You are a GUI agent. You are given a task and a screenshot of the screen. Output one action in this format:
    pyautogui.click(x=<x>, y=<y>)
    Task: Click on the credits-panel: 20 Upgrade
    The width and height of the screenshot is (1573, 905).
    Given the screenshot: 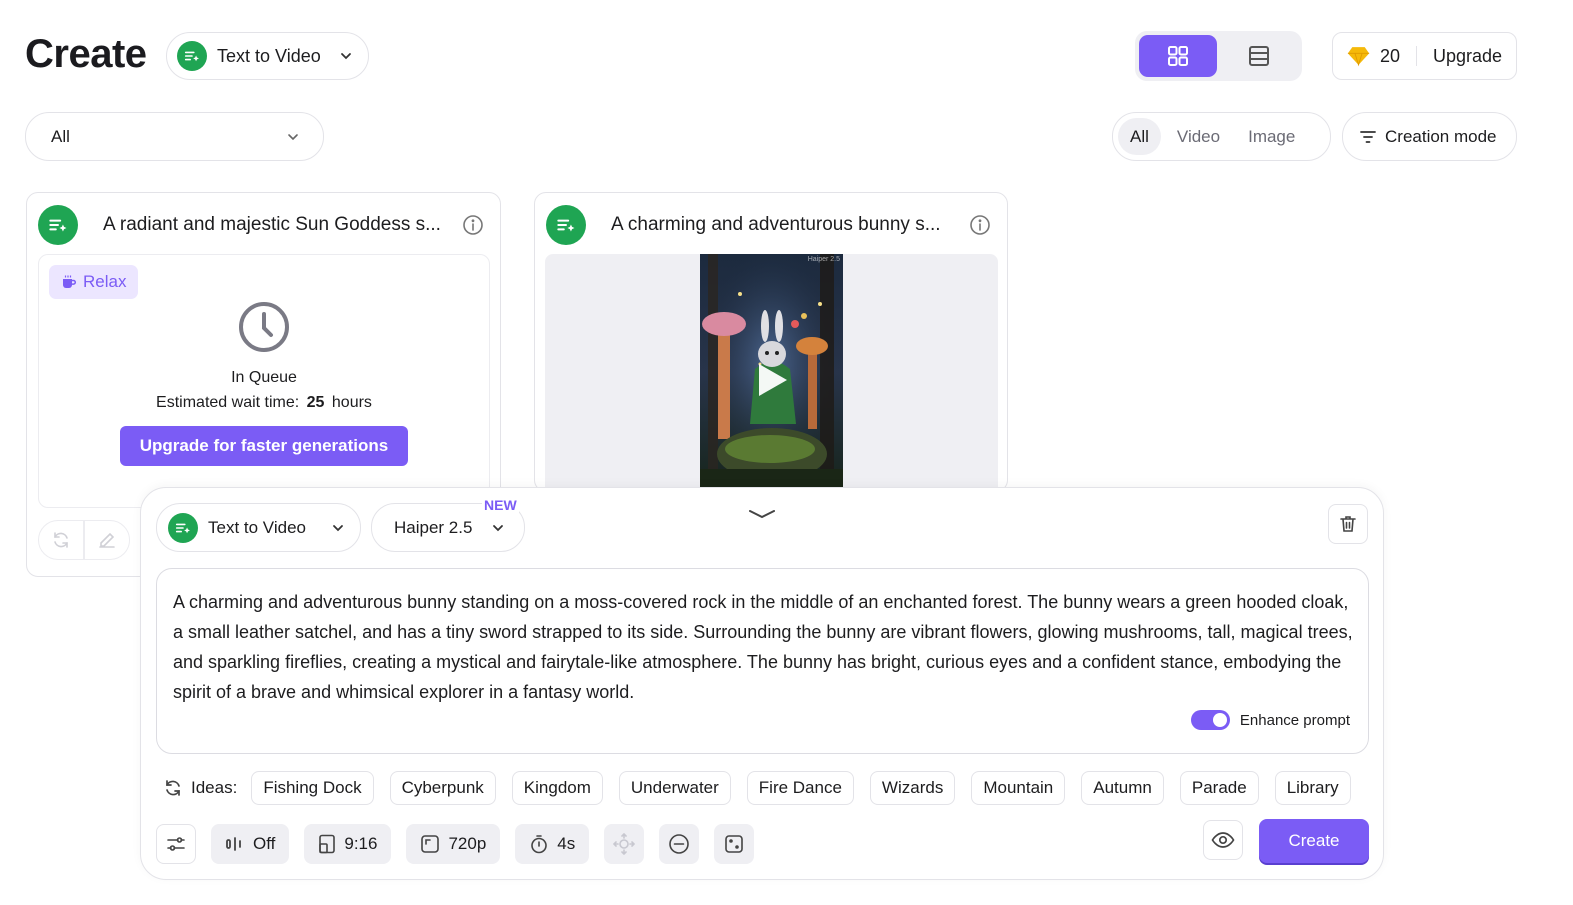 What is the action you would take?
    pyautogui.click(x=1424, y=56)
    